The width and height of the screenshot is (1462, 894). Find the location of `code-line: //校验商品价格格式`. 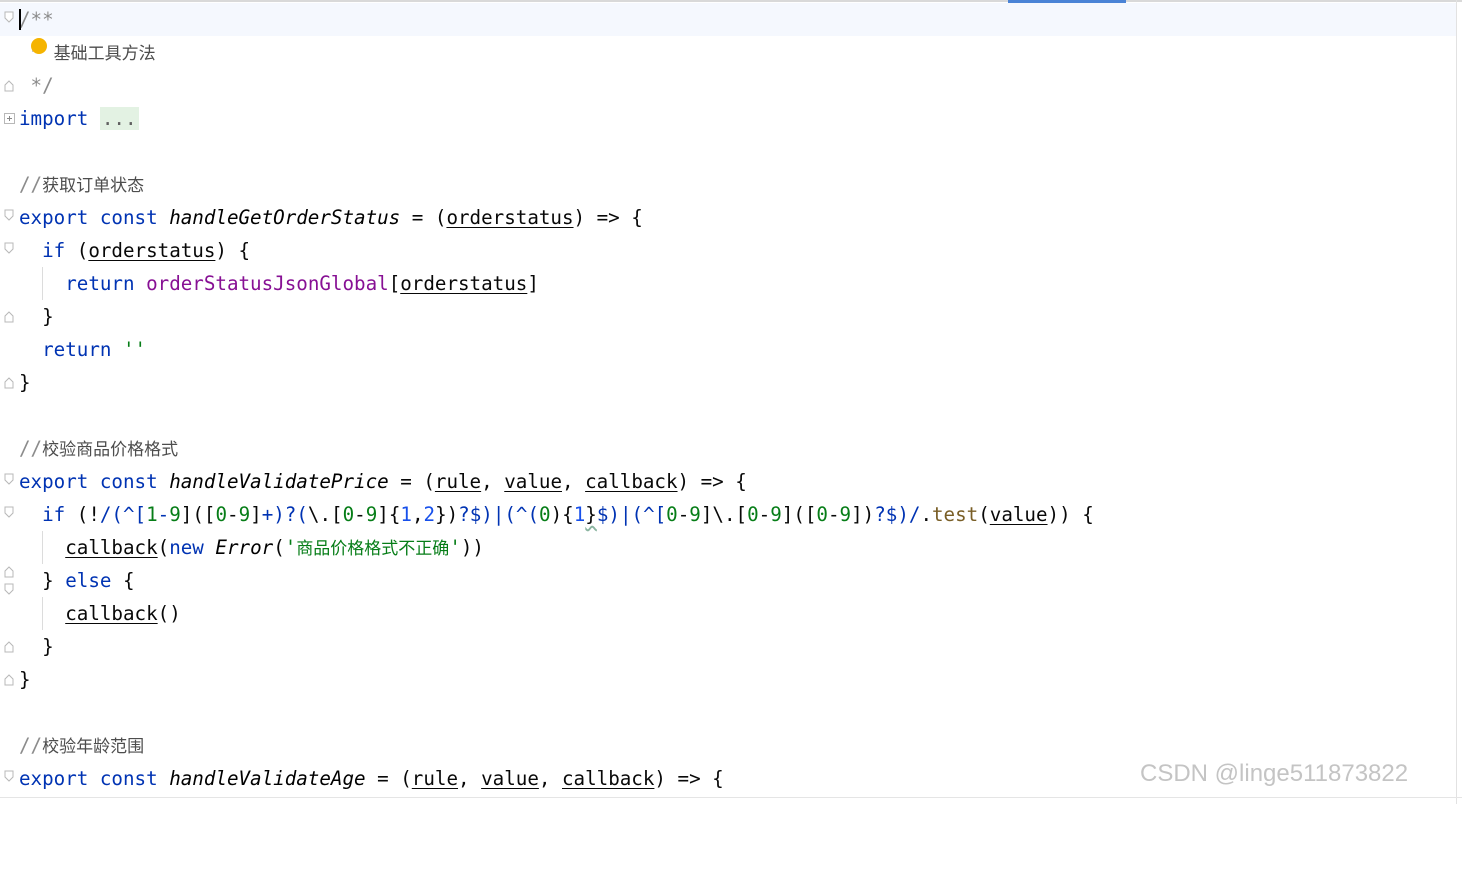

code-line: //校验商品价格格式 is located at coordinates (728, 448).